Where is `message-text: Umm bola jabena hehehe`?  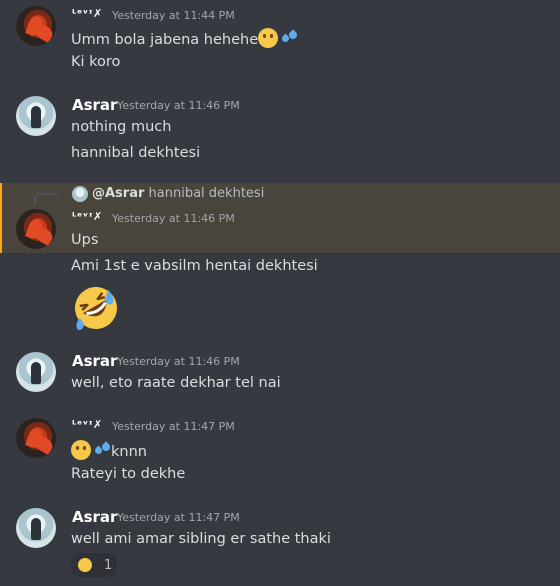 message-text: Umm bola jabena hehehe is located at coordinates (185, 38).